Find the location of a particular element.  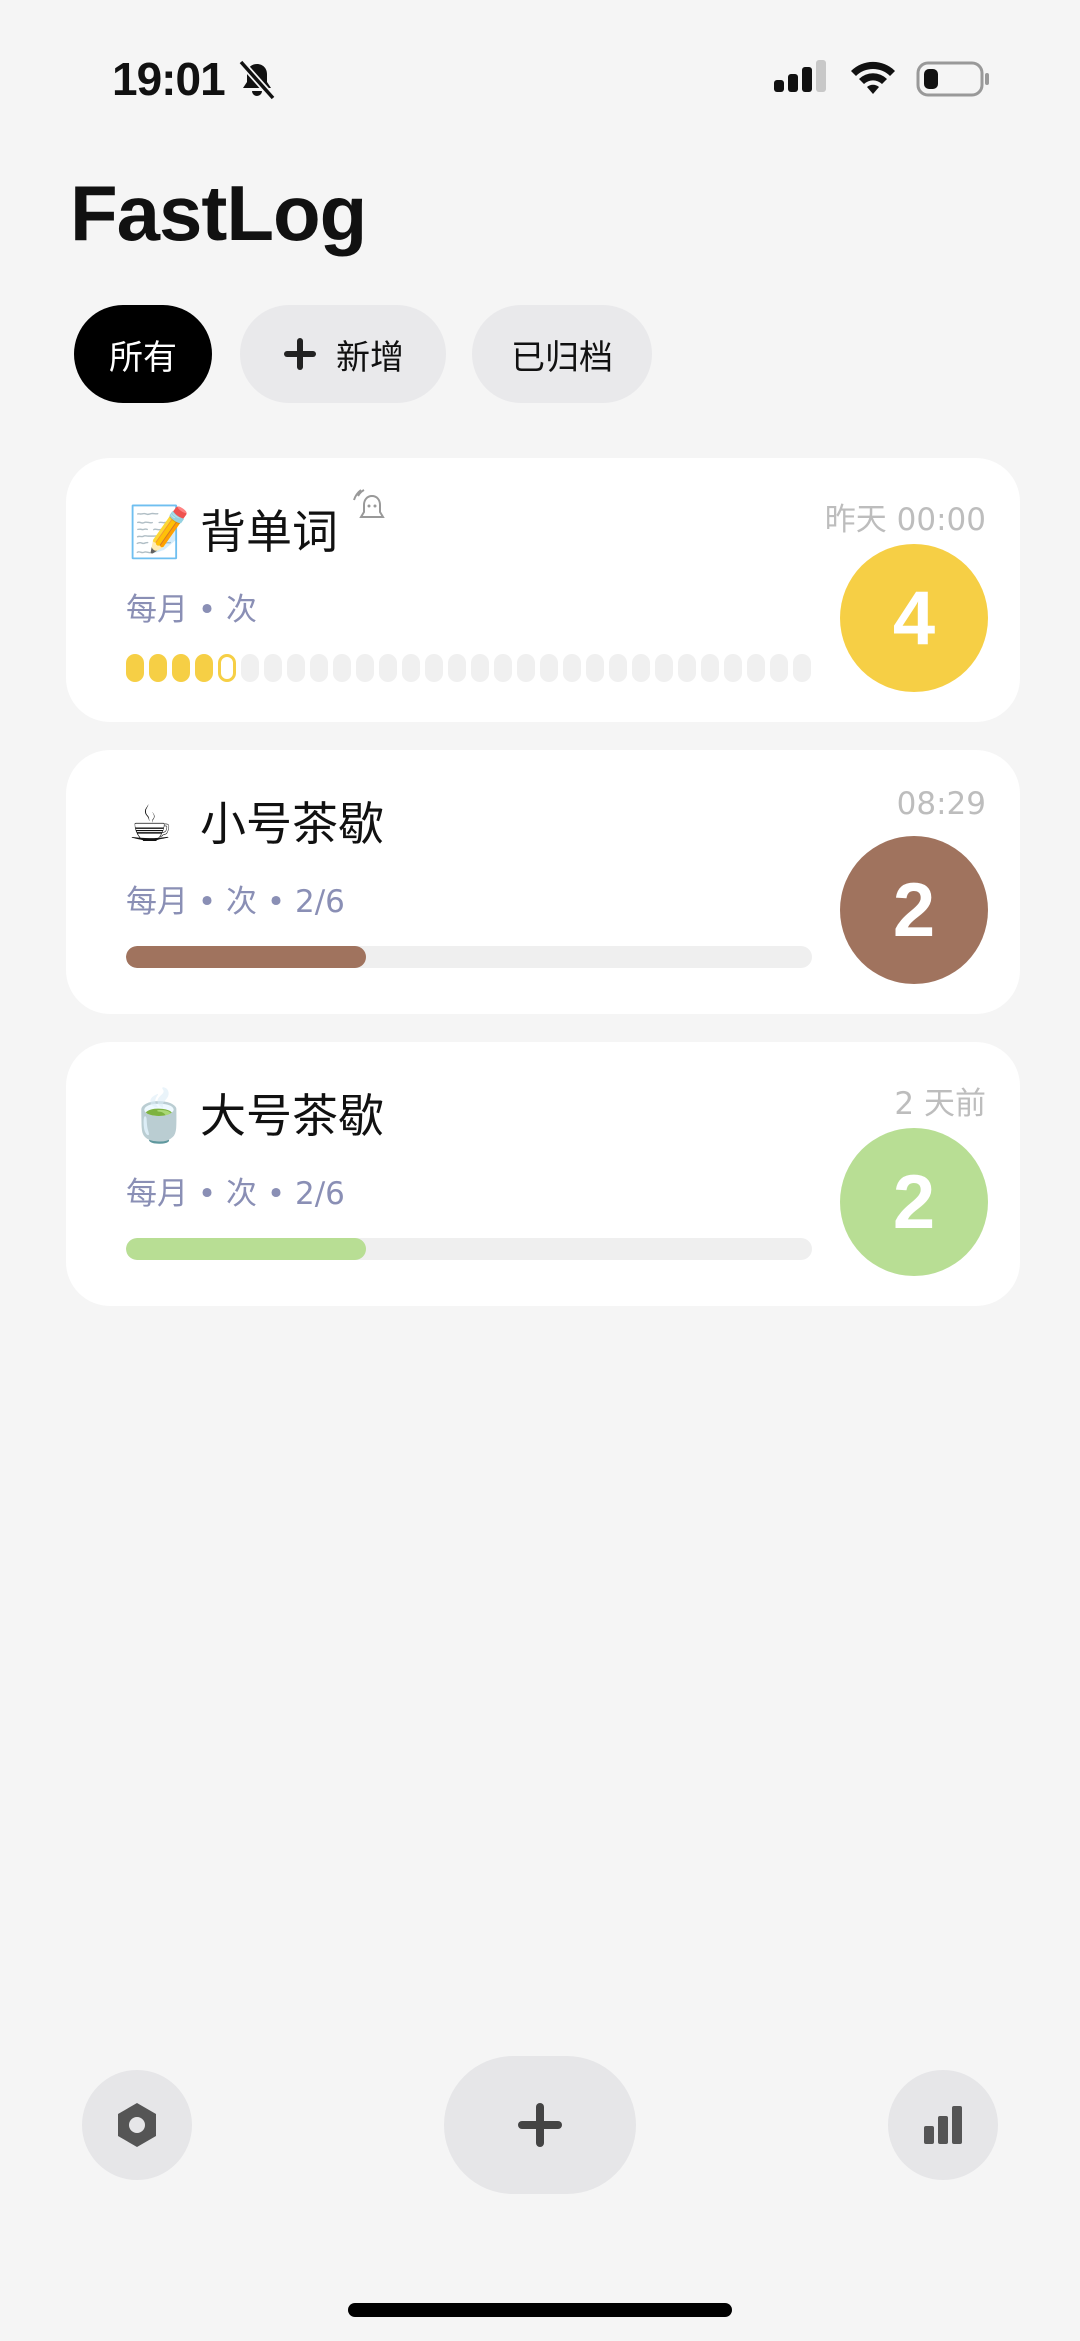

settings-hexagon-icon is located at coordinates (137, 2125).